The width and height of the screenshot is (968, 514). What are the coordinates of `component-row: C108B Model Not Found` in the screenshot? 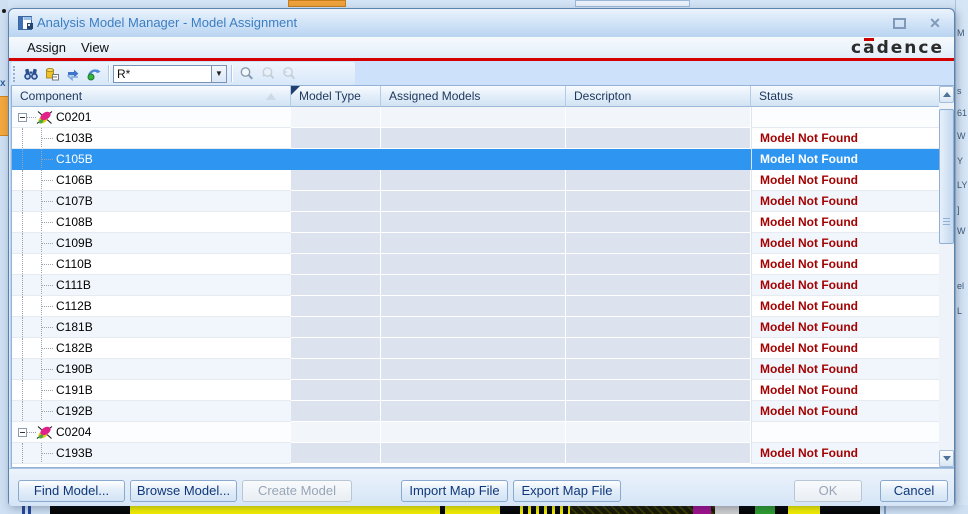 It's located at (475, 222).